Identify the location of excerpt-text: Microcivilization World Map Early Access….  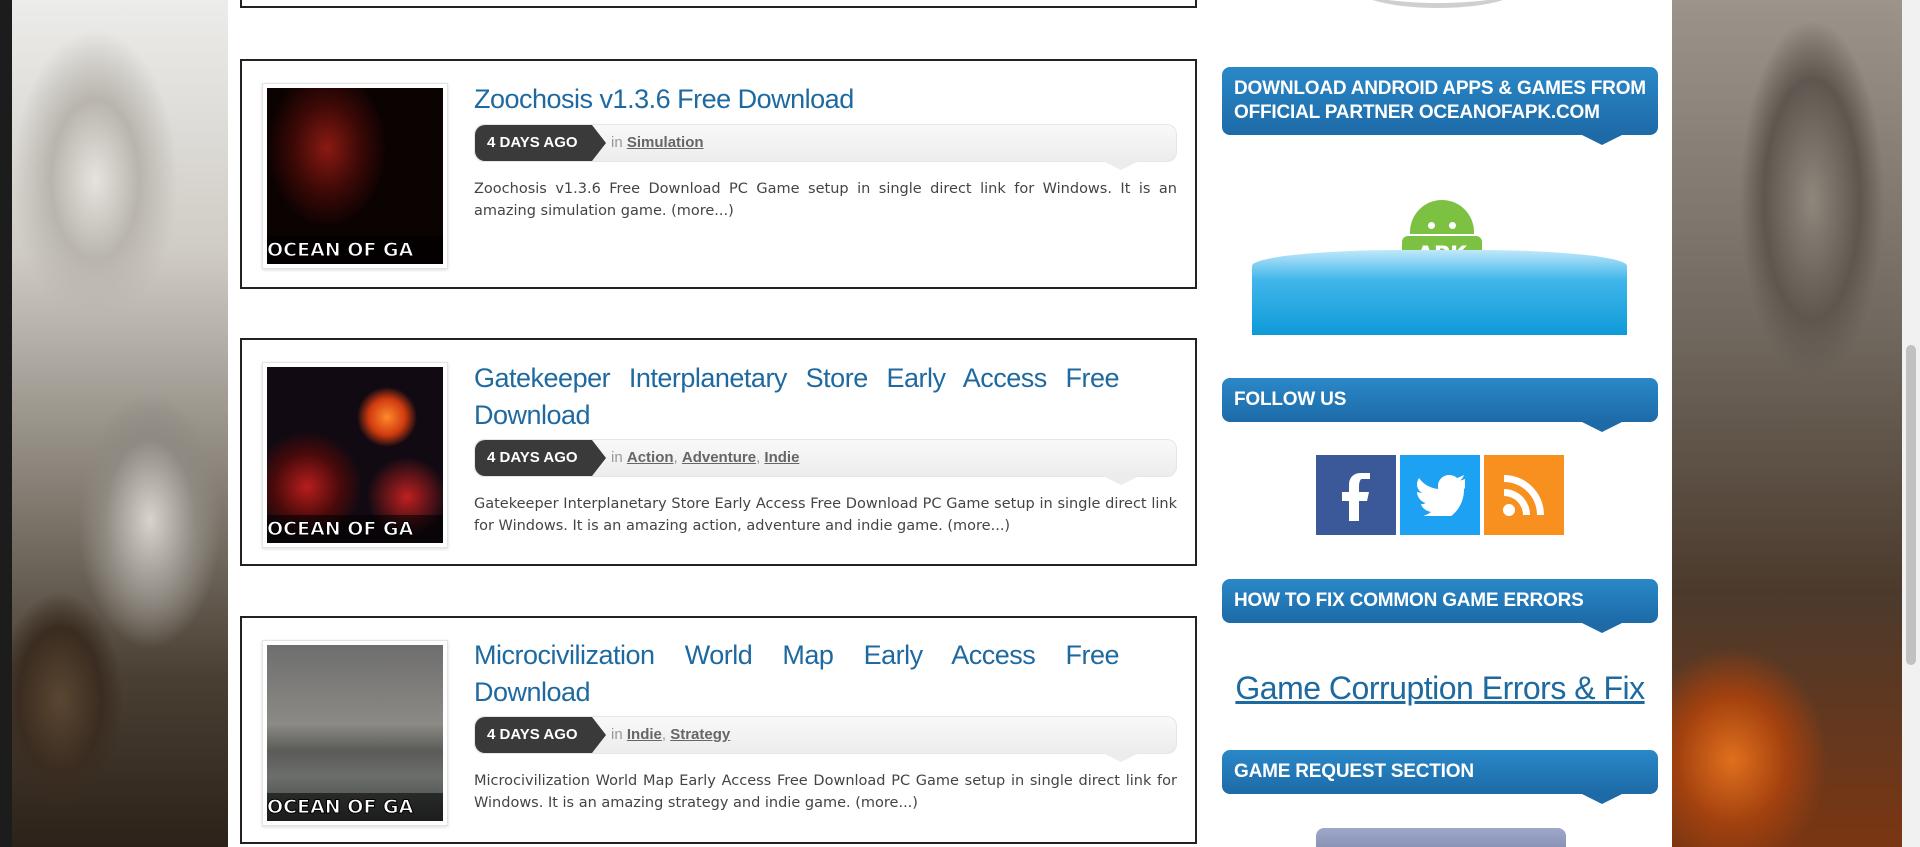
(825, 792).